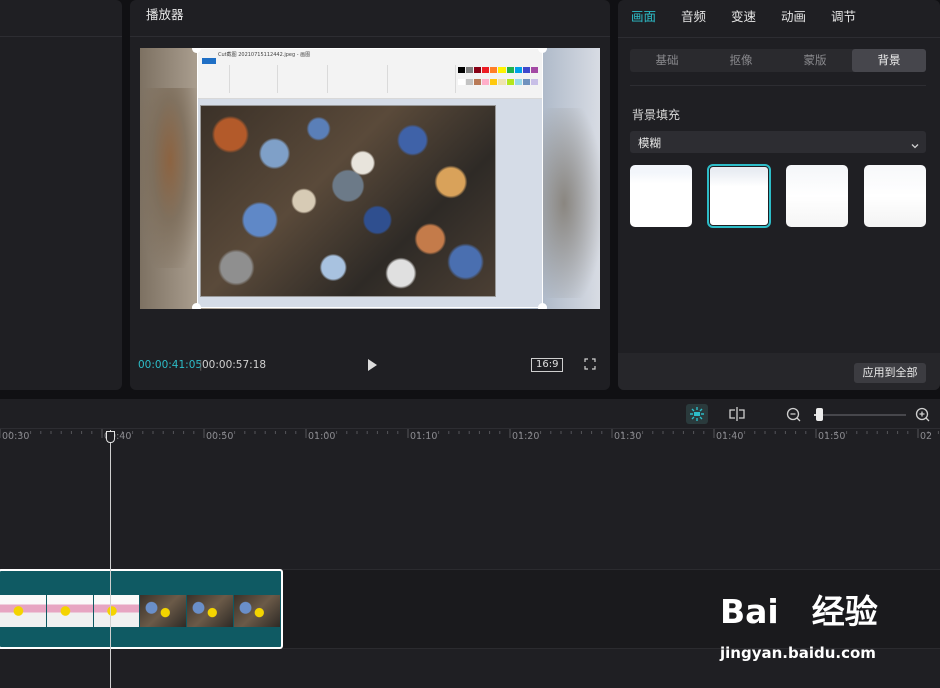  I want to click on embedded-paint-ribbon: Cut截图 20210715112442.jpeg - 画图, so click(370, 74).